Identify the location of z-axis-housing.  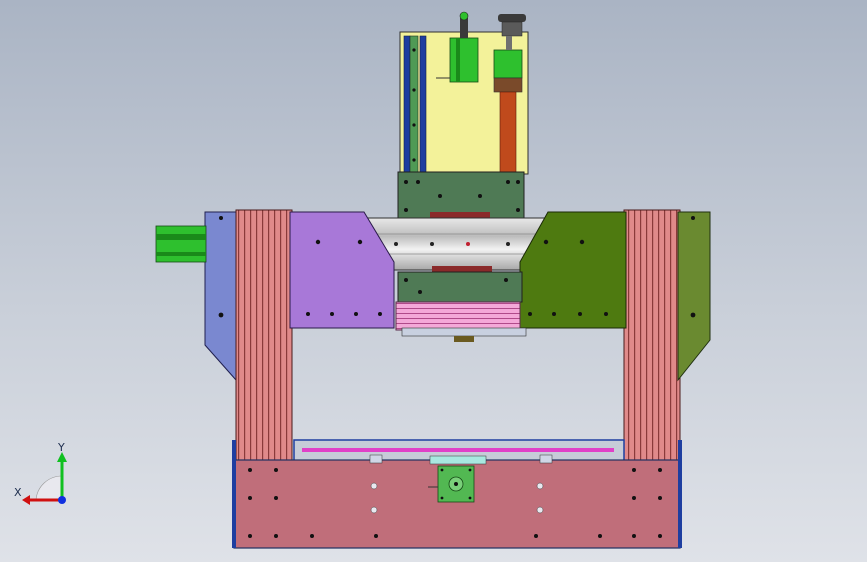
(464, 93).